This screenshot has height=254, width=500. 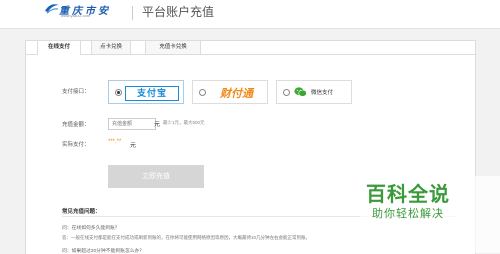 What do you see at coordinates (81, 212) in the screenshot?
I see `faq-title: 常见充值问题：` at bounding box center [81, 212].